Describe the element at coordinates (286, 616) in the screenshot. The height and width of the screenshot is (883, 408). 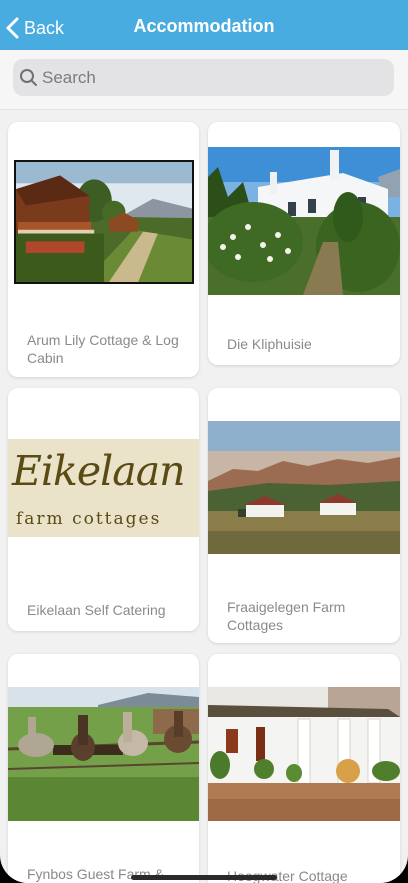
I see `listing-label: Fraaigelegen Farm Cottages` at that location.